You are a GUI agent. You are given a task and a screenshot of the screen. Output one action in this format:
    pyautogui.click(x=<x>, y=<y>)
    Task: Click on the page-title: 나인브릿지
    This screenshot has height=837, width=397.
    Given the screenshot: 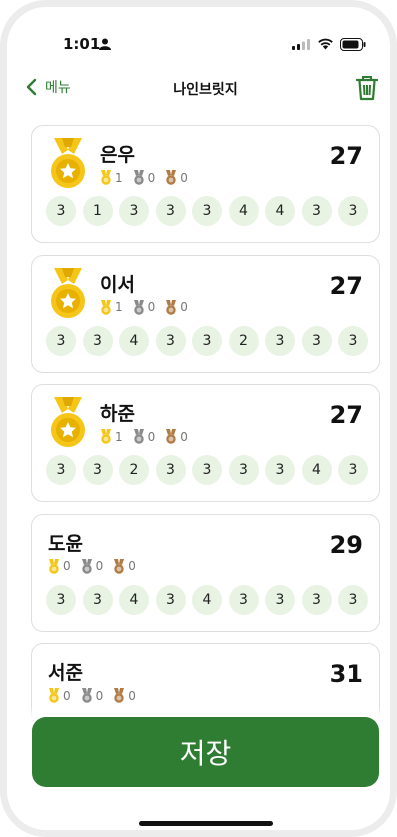 What is the action you would take?
    pyautogui.click(x=205, y=90)
    